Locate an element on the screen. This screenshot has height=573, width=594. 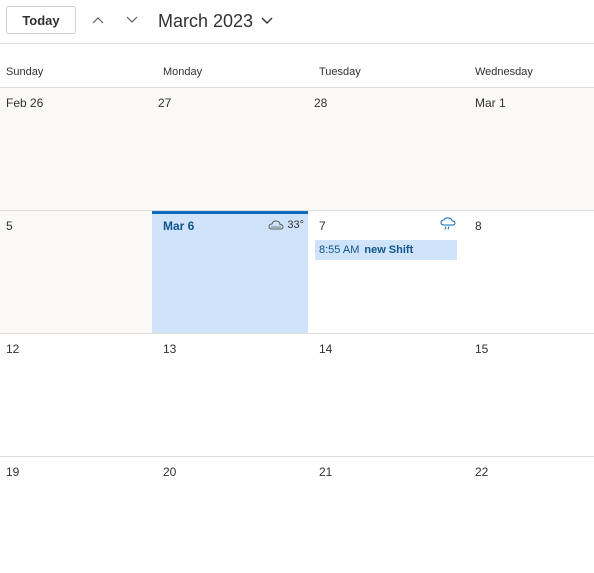
next-month-button is located at coordinates (132, 20).